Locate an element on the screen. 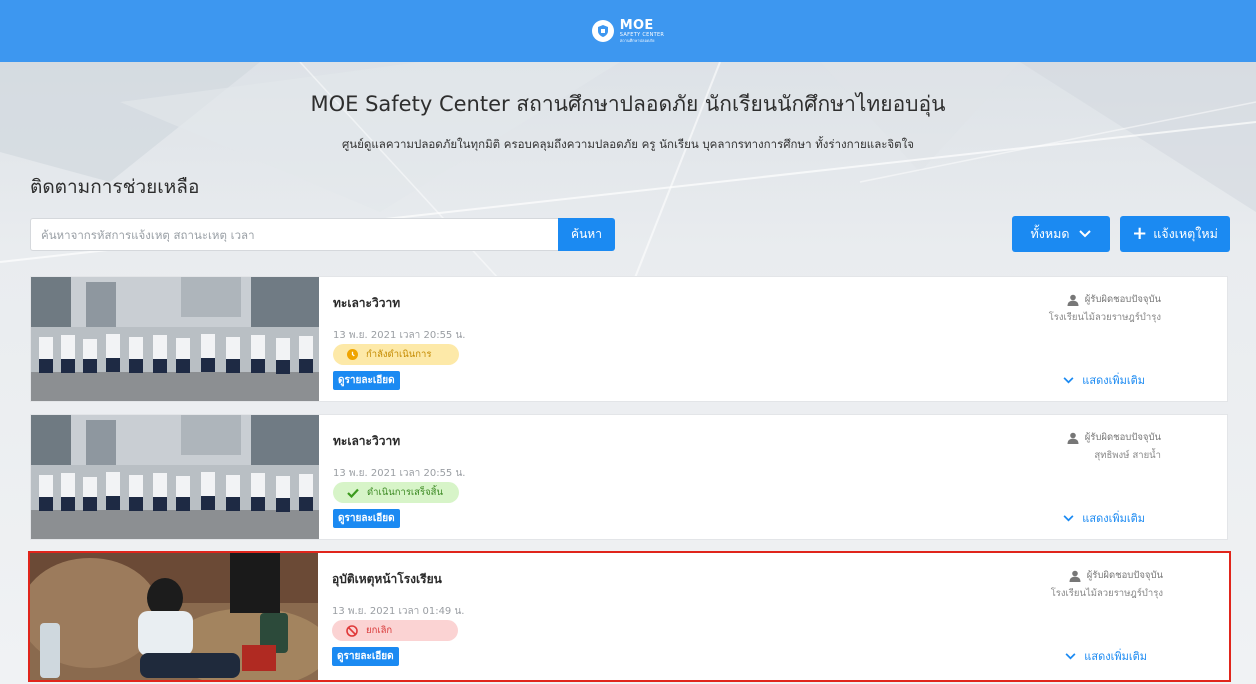  section-title: ติดตามการช่วยเหลือ is located at coordinates (115, 187).